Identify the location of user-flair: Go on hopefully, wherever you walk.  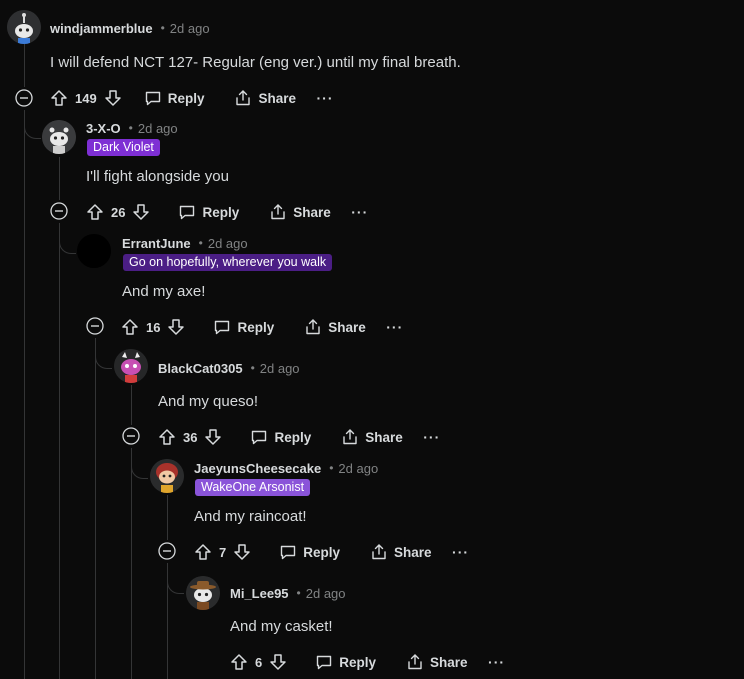
(228, 262).